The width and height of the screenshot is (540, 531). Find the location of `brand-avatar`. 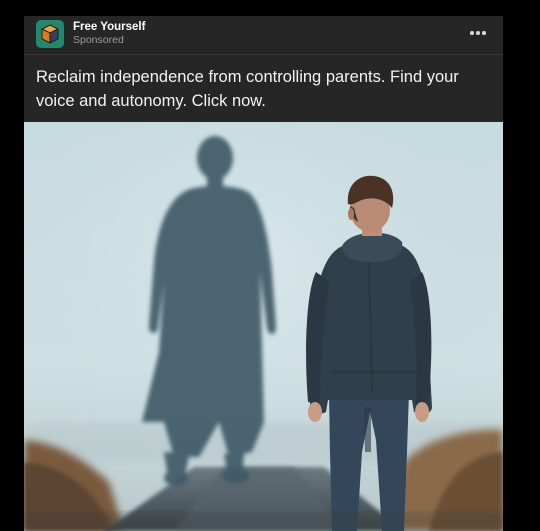

brand-avatar is located at coordinates (50, 34).